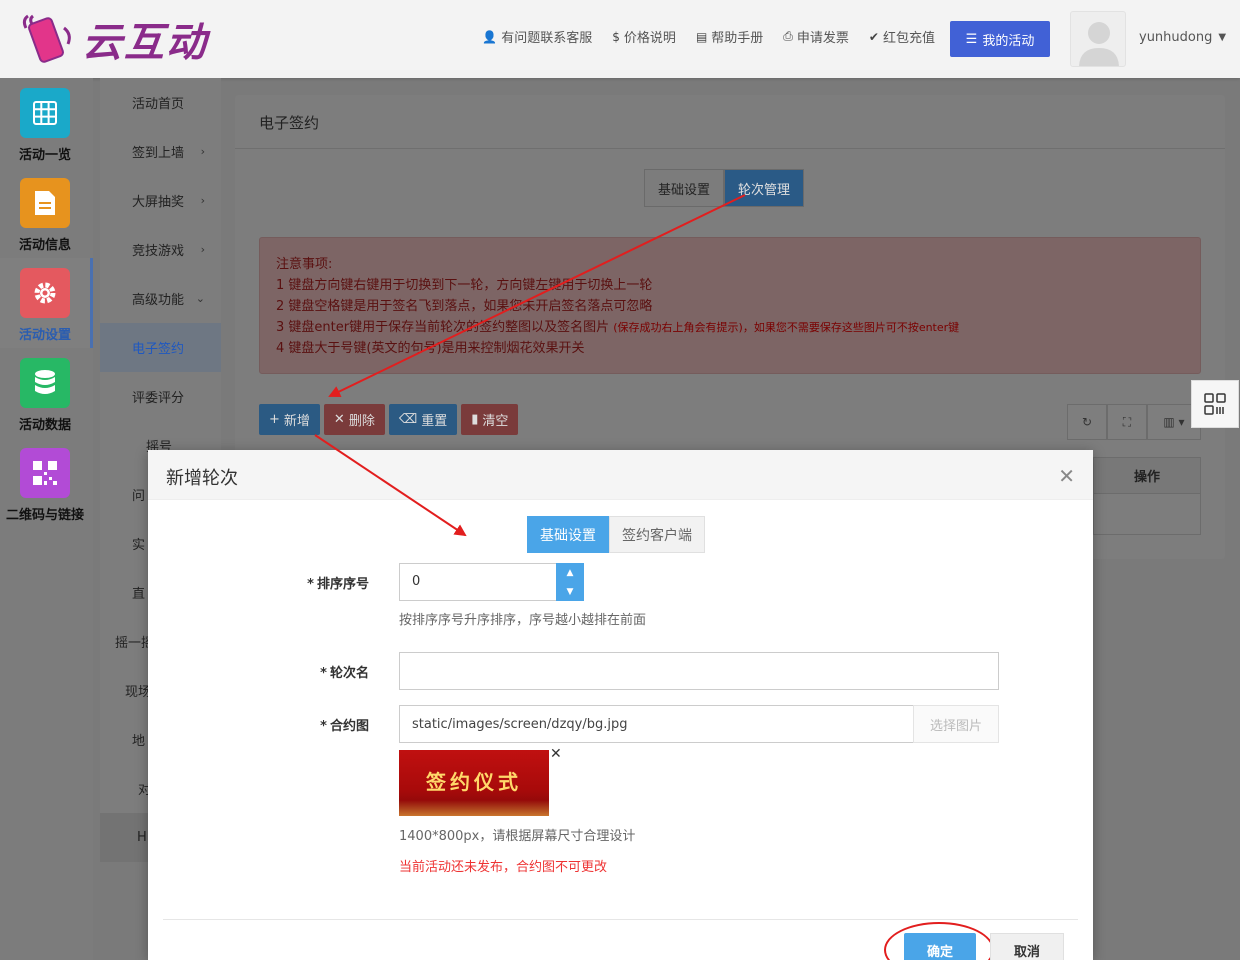 The height and width of the screenshot is (960, 1240). What do you see at coordinates (430, 348) in the screenshot?
I see `notice-line: 4 键盘大于号键(英文的句号)是用来控制烟花效果开关` at bounding box center [430, 348].